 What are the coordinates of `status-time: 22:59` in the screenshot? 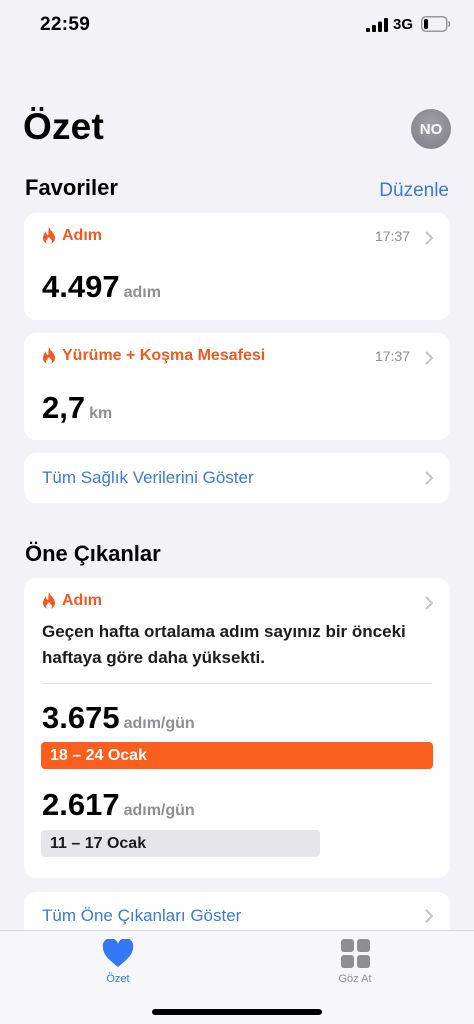 It's located at (65, 24).